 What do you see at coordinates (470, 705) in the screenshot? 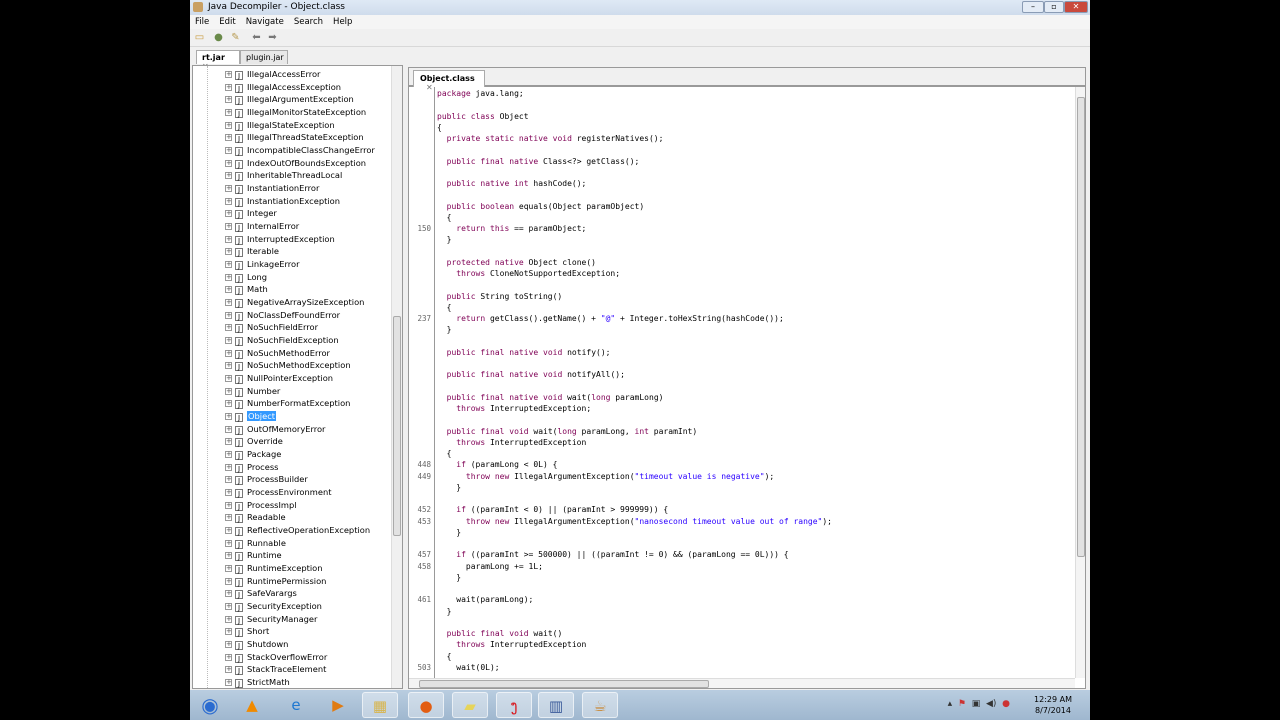
I see `sticky-notes-icon: ▰` at bounding box center [470, 705].